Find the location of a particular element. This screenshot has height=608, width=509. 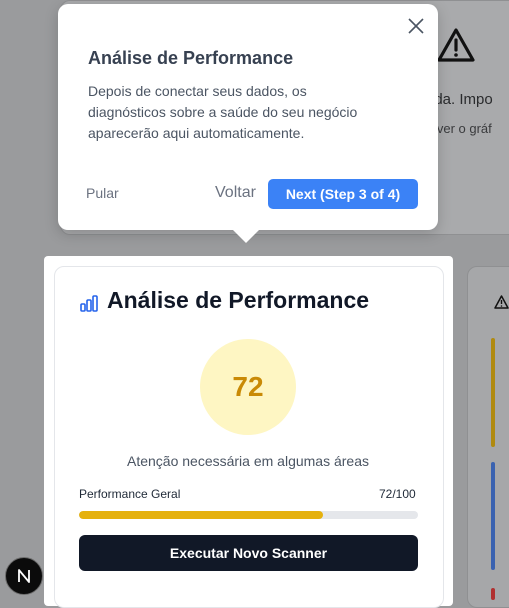

n-logo-icon is located at coordinates (24, 576).